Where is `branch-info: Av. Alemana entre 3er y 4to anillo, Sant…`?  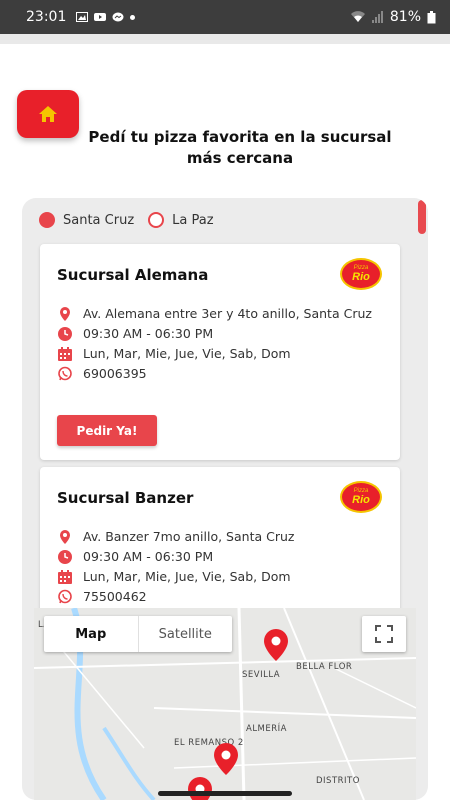 branch-info: Av. Alemana entre 3er y 4to anillo, Sant… is located at coordinates (215, 346).